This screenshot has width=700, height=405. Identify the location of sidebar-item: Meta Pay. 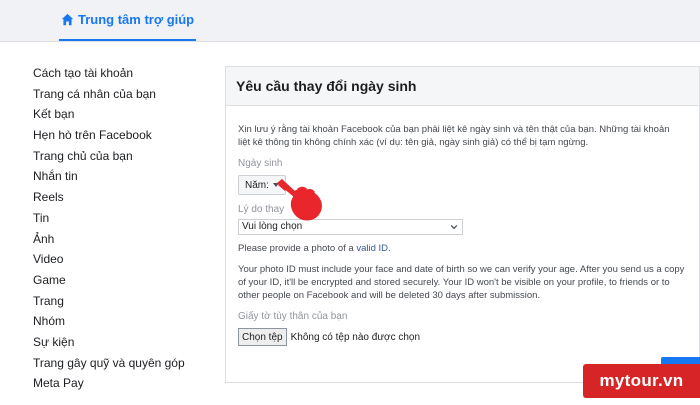
(128, 383).